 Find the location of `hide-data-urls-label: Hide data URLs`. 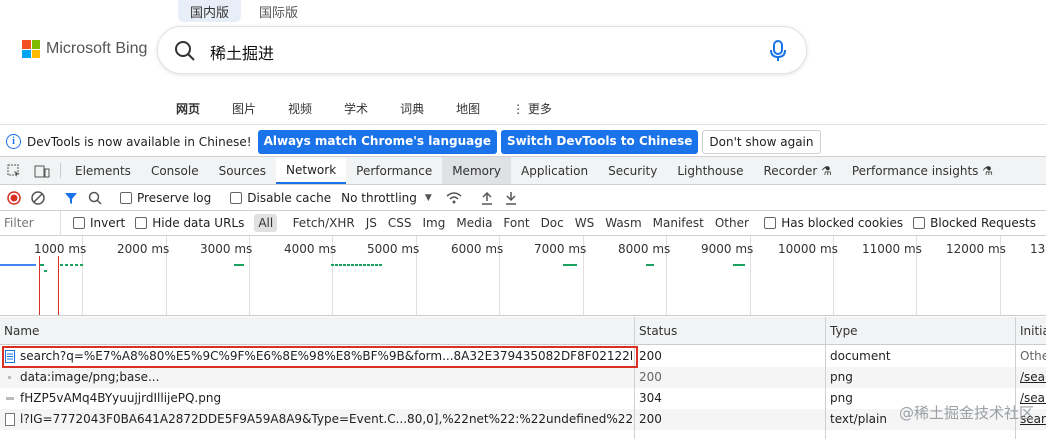

hide-data-urls-label: Hide data URLs is located at coordinates (198, 223).